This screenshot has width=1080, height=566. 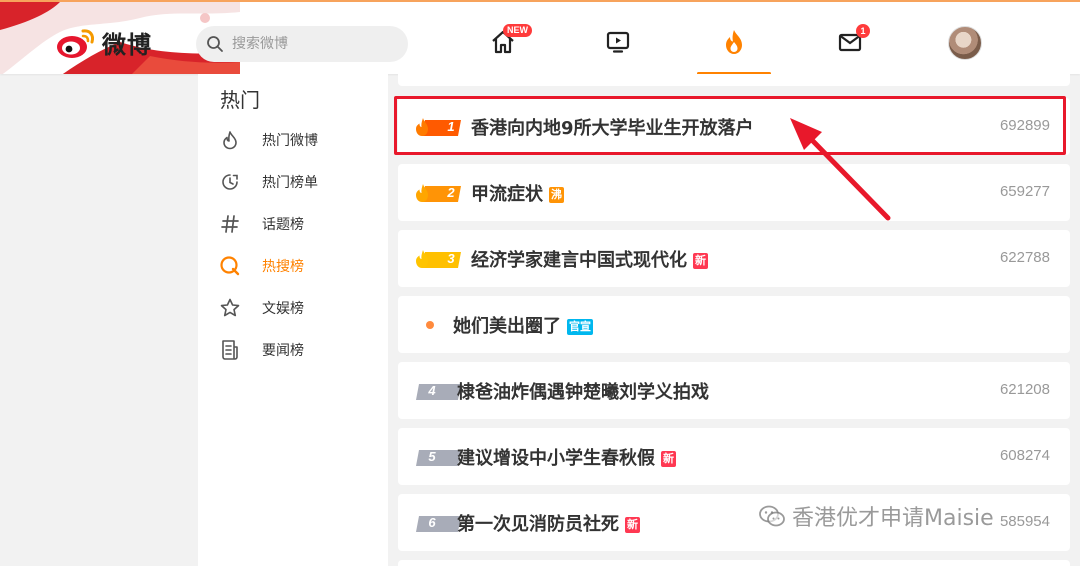 I want to click on heat-count: 692899, so click(x=1024, y=125).